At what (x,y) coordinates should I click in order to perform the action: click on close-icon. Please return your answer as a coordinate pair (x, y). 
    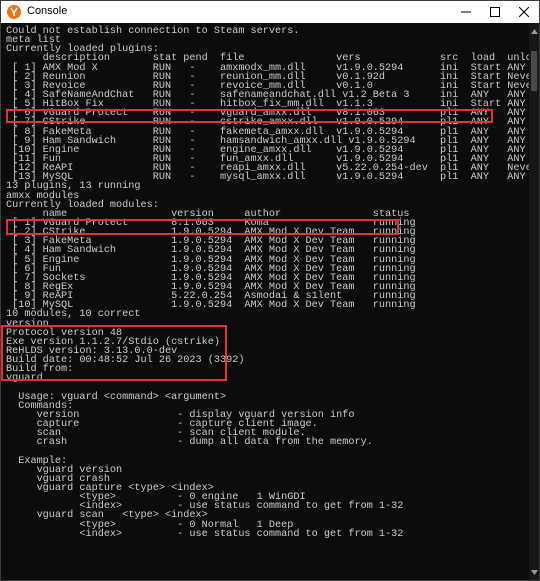
    Looking at the image, I should click on (524, 12).